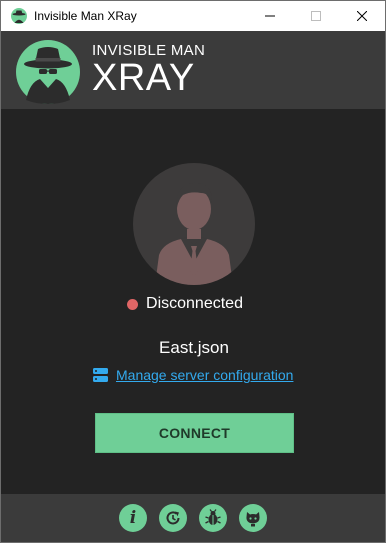  Describe the element at coordinates (204, 375) in the screenshot. I see `manage-server-link-label: Manage server configuration` at that location.